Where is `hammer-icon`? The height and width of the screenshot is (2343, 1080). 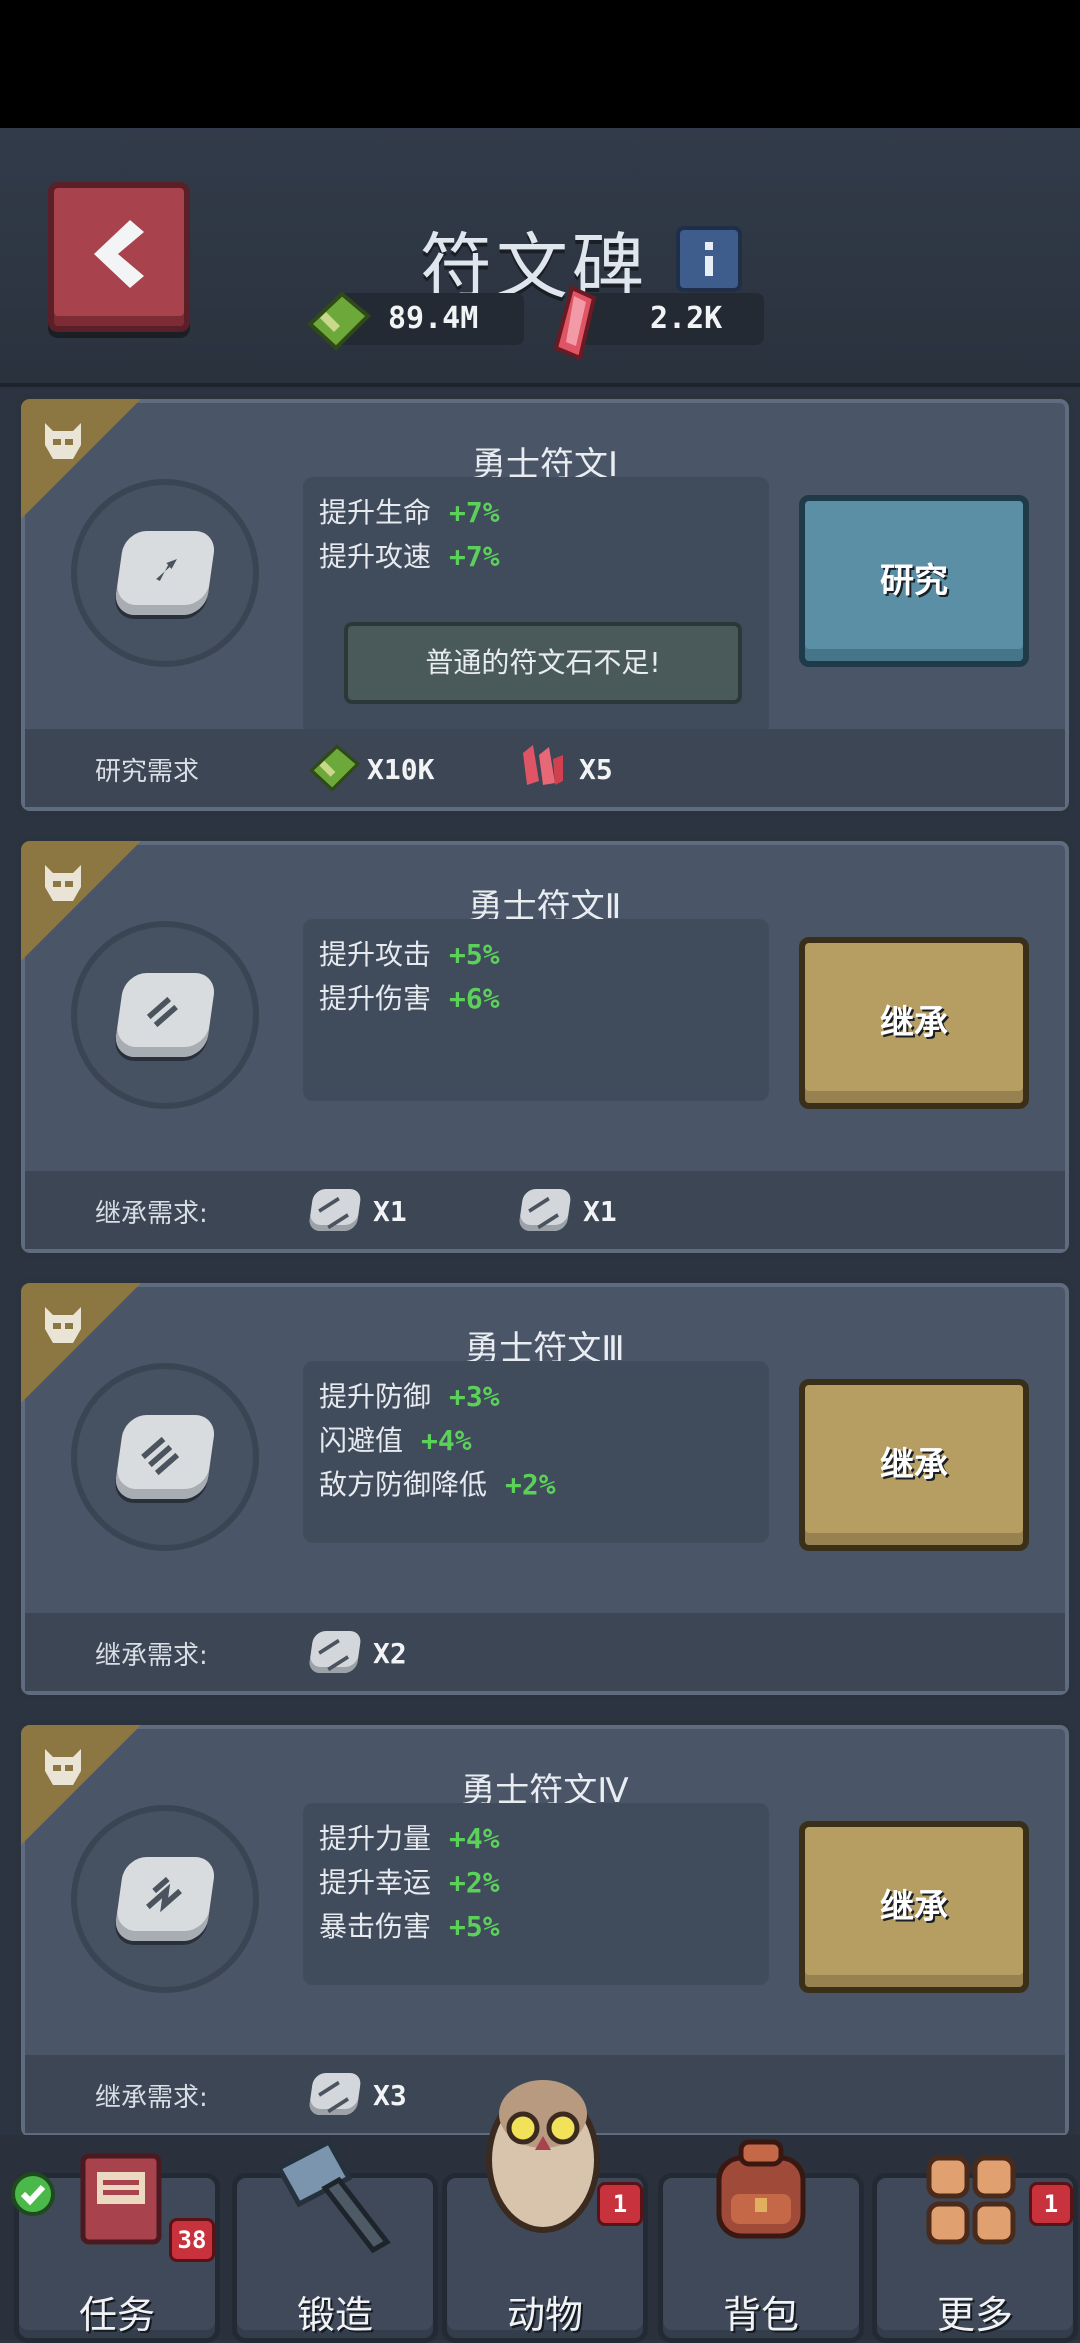 hammer-icon is located at coordinates (333, 2196).